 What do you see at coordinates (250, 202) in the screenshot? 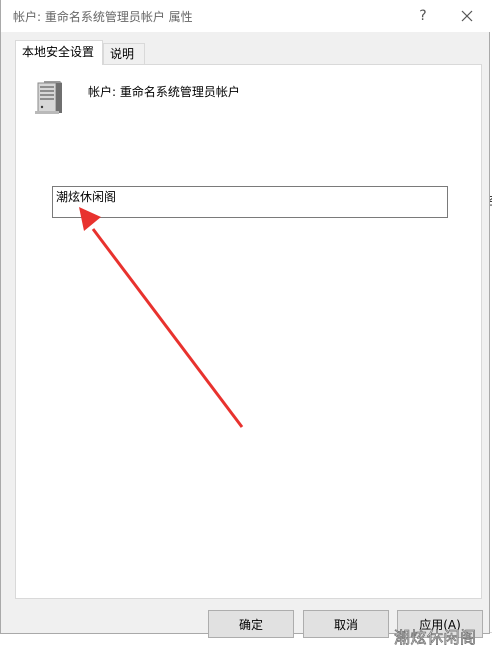
I see `account-name-input` at bounding box center [250, 202].